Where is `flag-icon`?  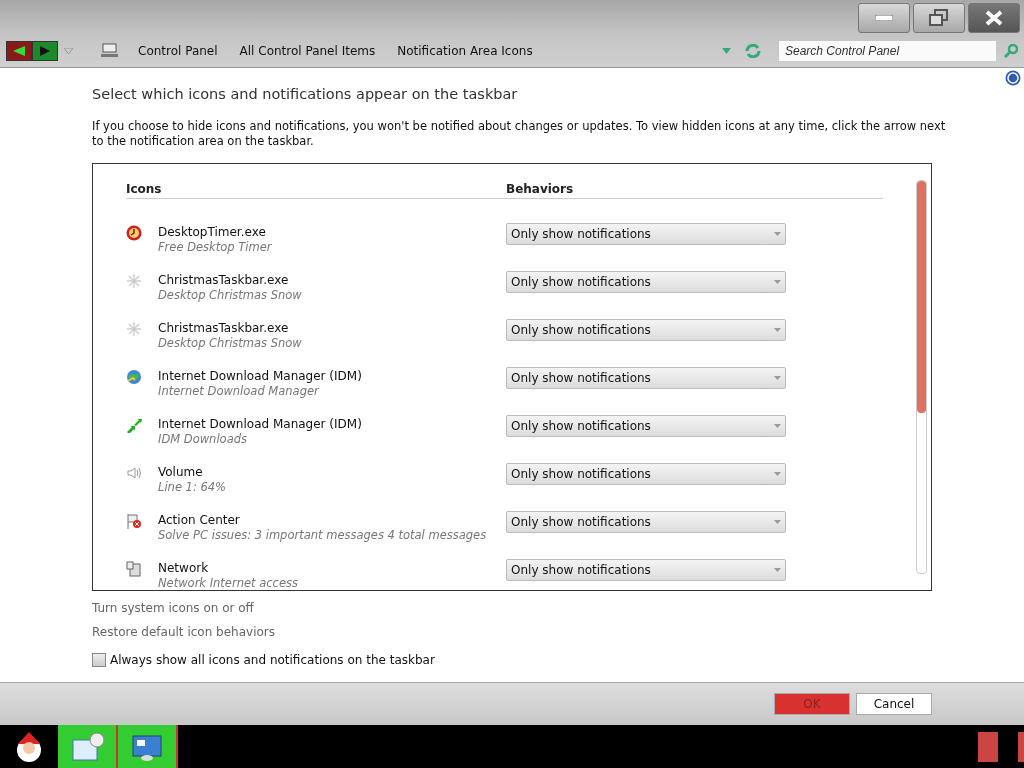
flag-icon is located at coordinates (134, 521).